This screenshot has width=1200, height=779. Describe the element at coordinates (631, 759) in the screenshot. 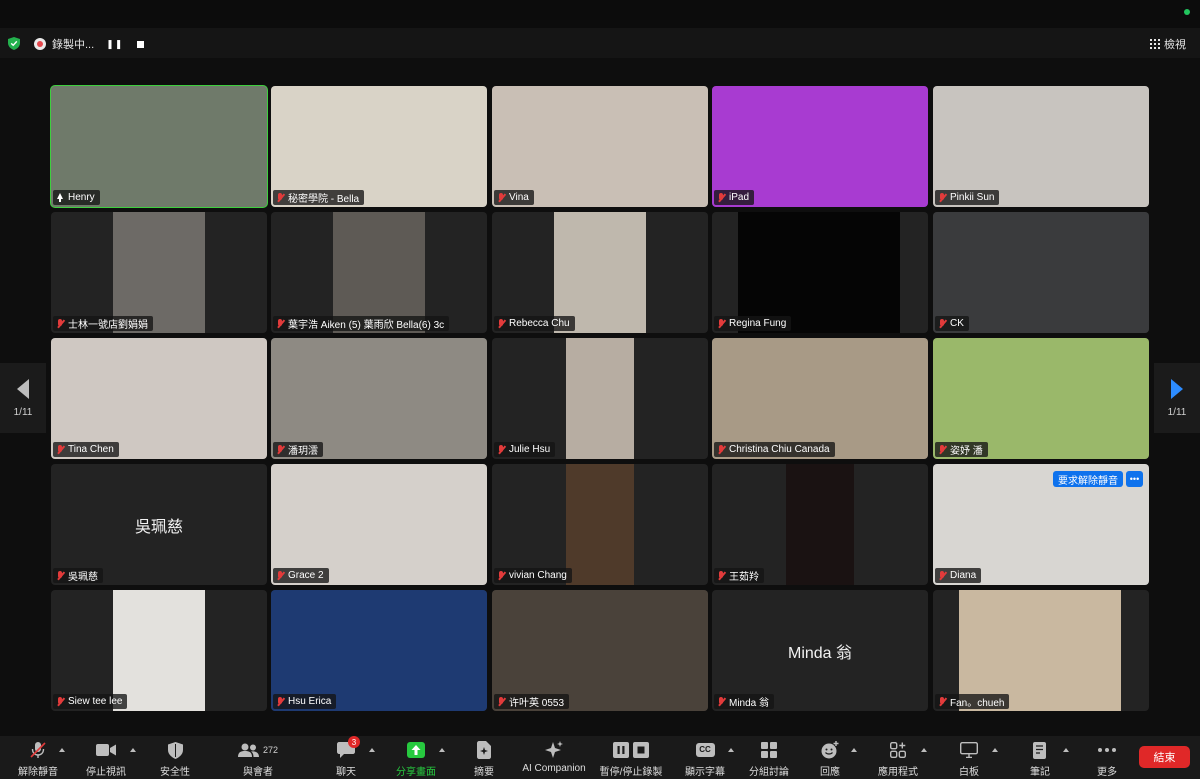

I see `pause-stop-recording-button: 暫停/停止錄製` at that location.